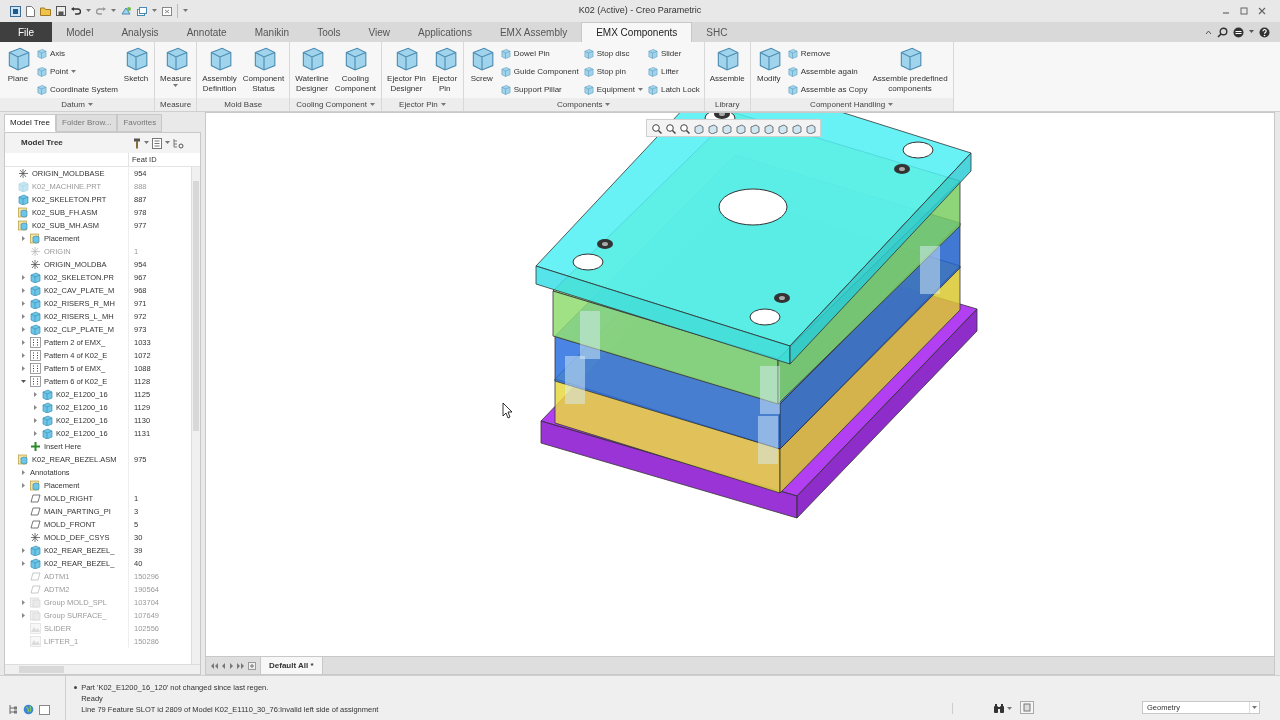  I want to click on group-label: Datum, so click(73, 104).